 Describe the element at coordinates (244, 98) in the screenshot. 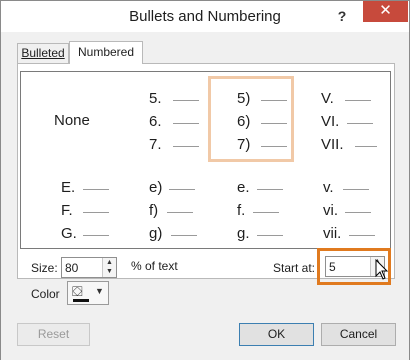

I see `item-label: 5)` at that location.